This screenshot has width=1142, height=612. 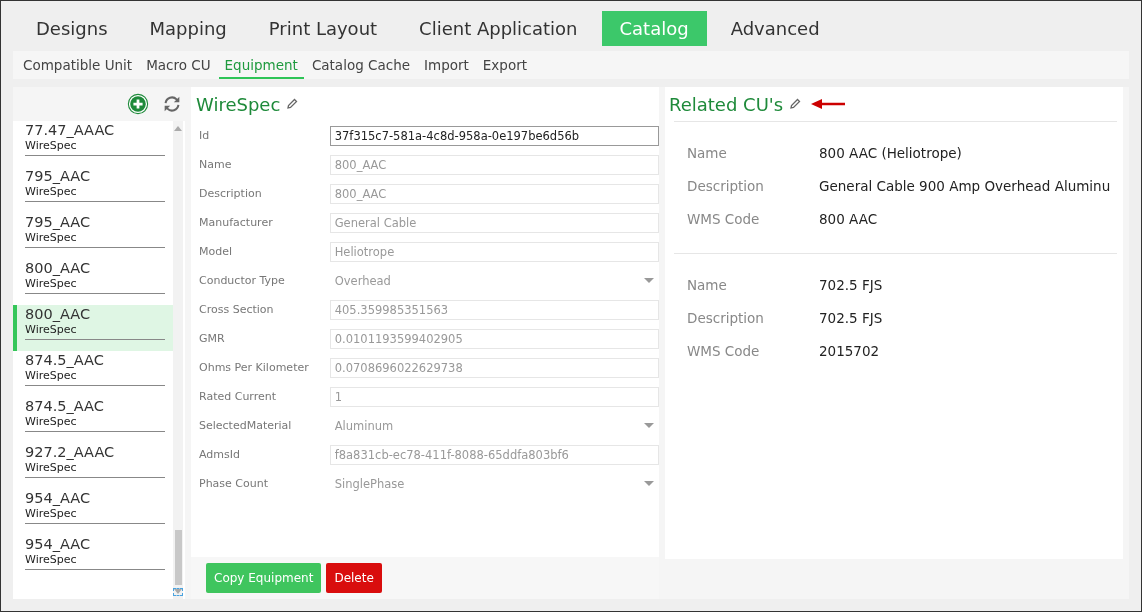 What do you see at coordinates (238, 396) in the screenshot?
I see `field-label: Rated Current` at bounding box center [238, 396].